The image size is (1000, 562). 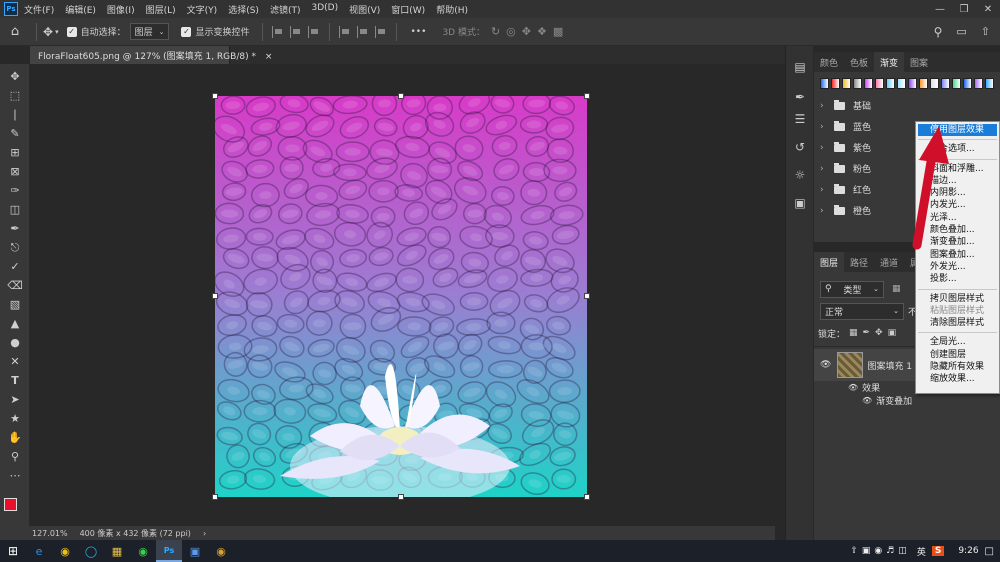 What do you see at coordinates (800, 175) in the screenshot?
I see `learn-icon: ☼` at bounding box center [800, 175].